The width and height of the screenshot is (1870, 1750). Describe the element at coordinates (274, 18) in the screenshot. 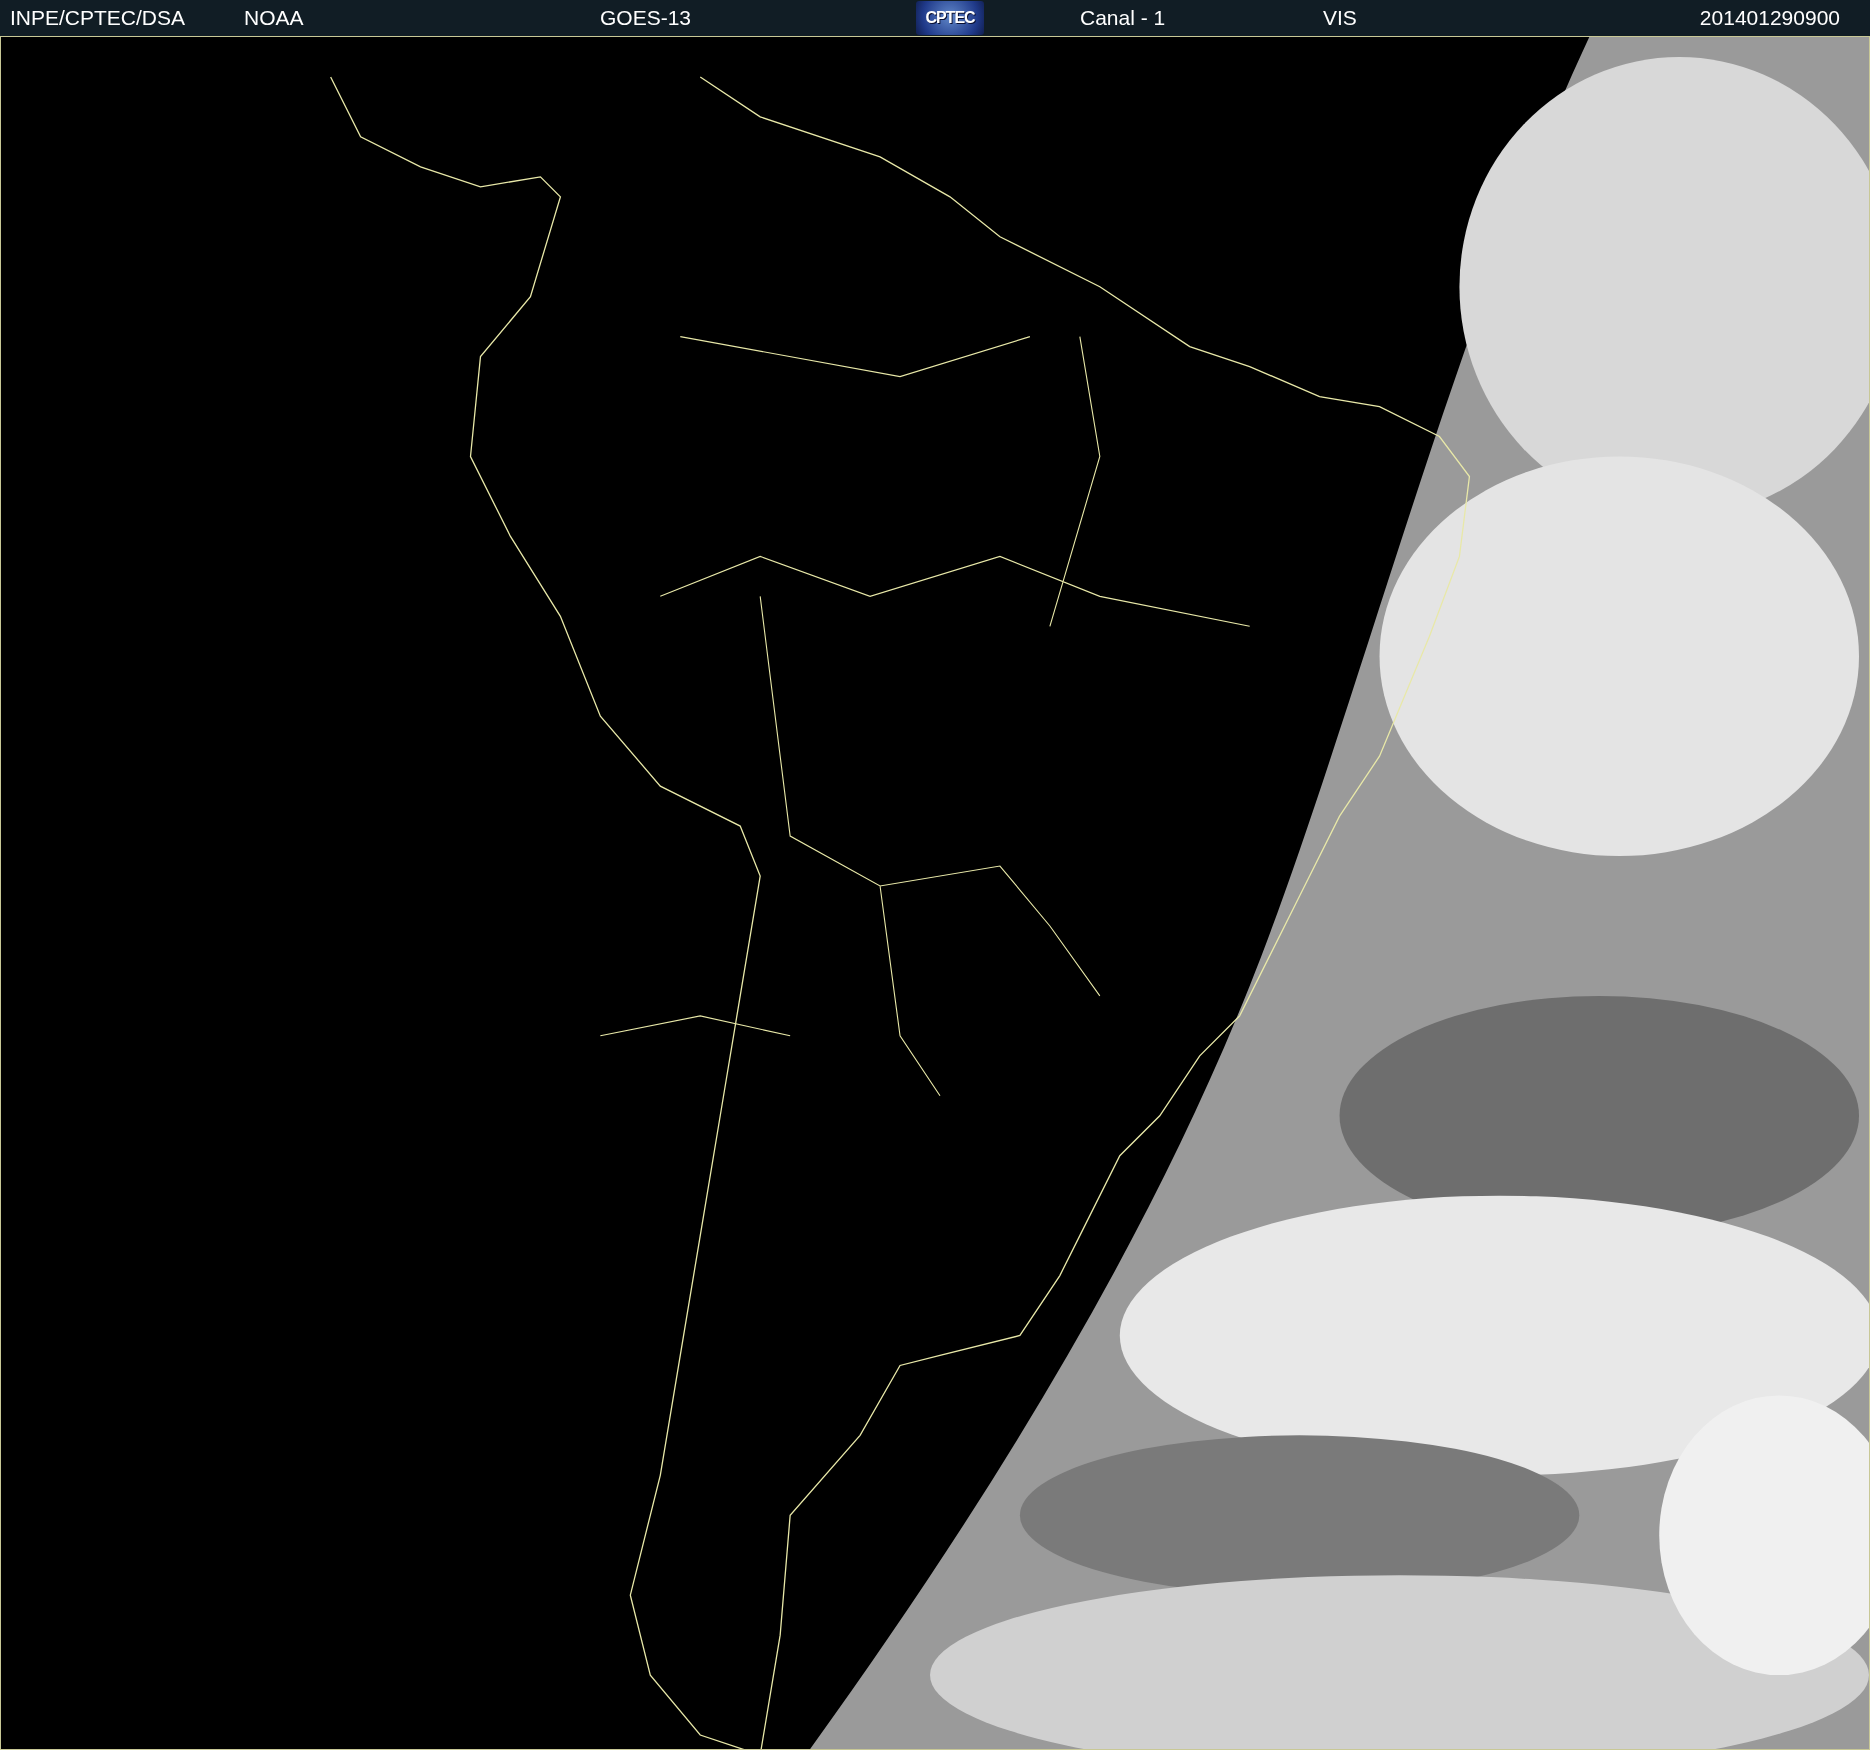

I see `header-label: NOAA` at that location.